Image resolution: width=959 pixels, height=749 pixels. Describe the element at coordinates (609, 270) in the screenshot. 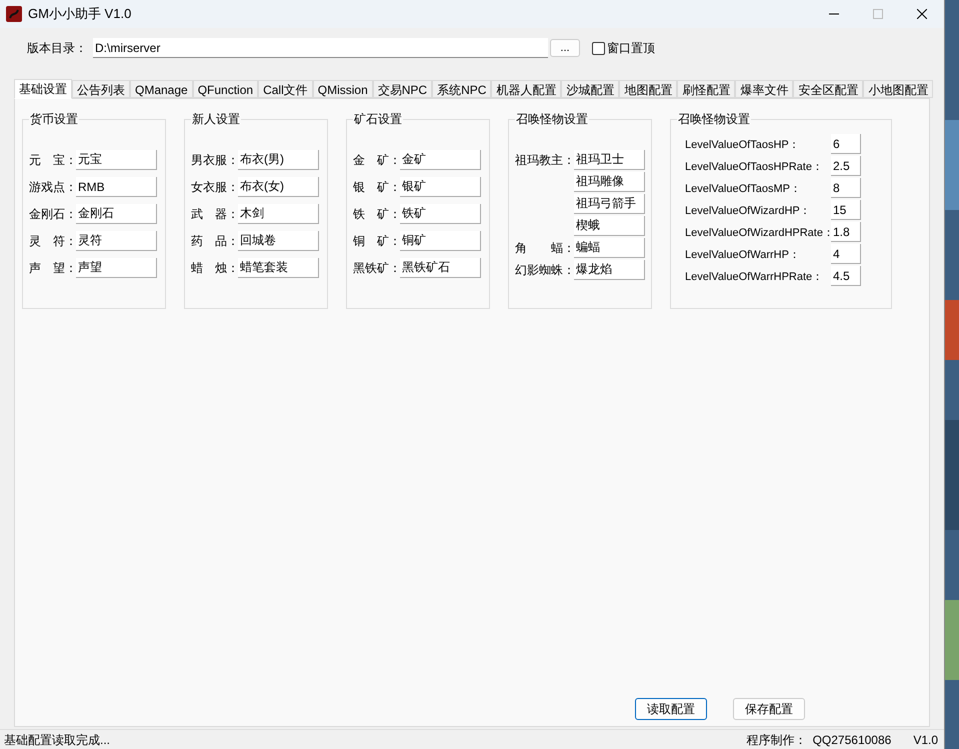

I see `text-field: 爆龙焰` at that location.